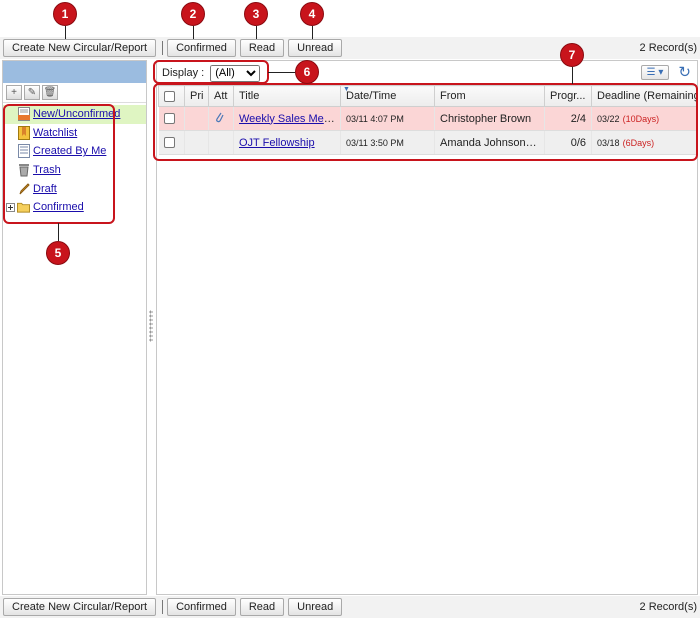  I want to click on progress-cell: 0/6, so click(568, 142).